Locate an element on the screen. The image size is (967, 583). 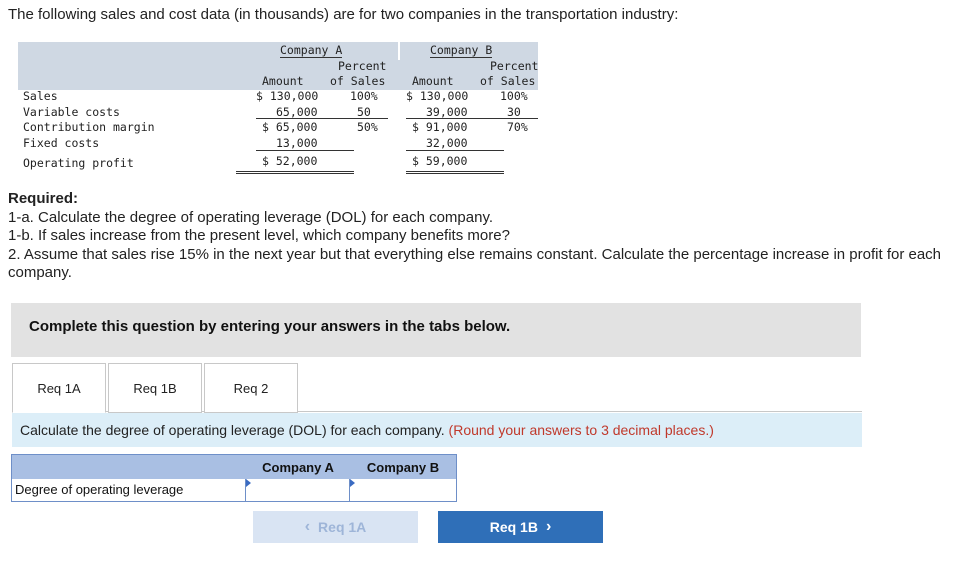
tab-req-1b: Req 1B is located at coordinates (155, 388).